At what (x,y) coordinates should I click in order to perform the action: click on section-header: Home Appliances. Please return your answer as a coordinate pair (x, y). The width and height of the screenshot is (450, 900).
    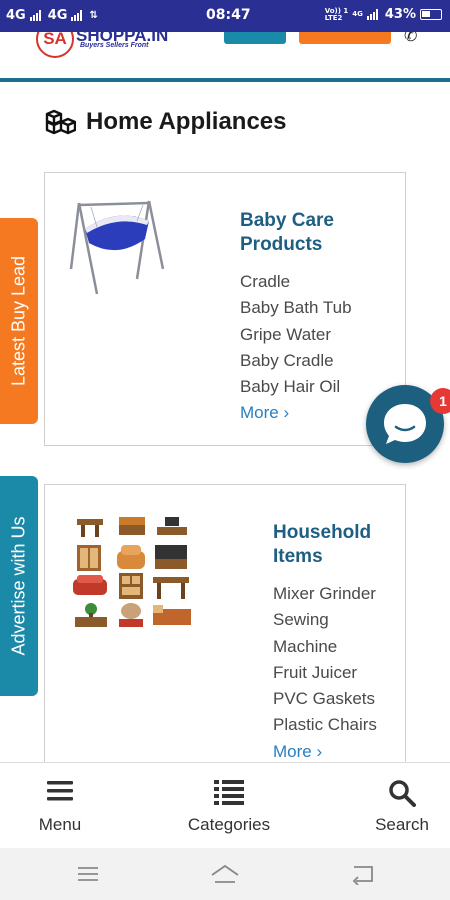
    Looking at the image, I should click on (165, 122).